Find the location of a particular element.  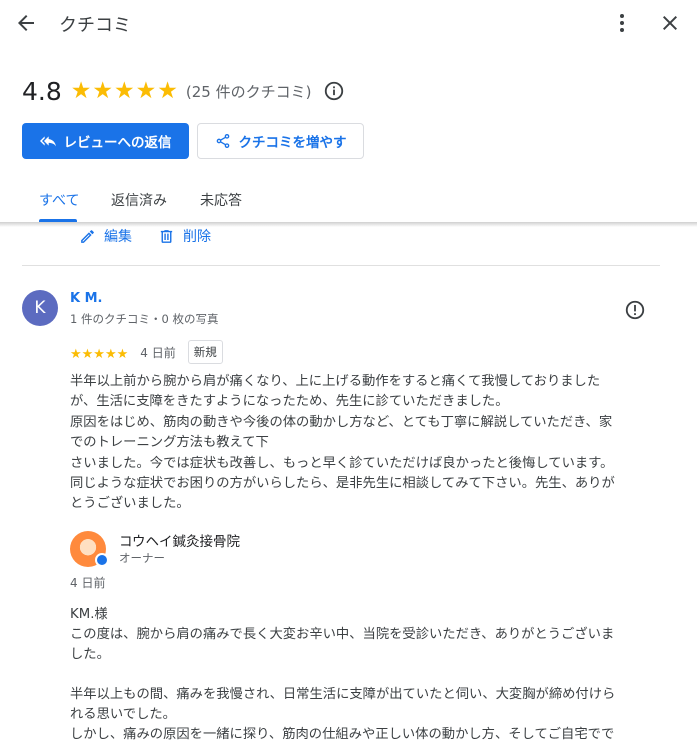

owner-name: コウヘイ鍼灸接骨院 is located at coordinates (179, 542).